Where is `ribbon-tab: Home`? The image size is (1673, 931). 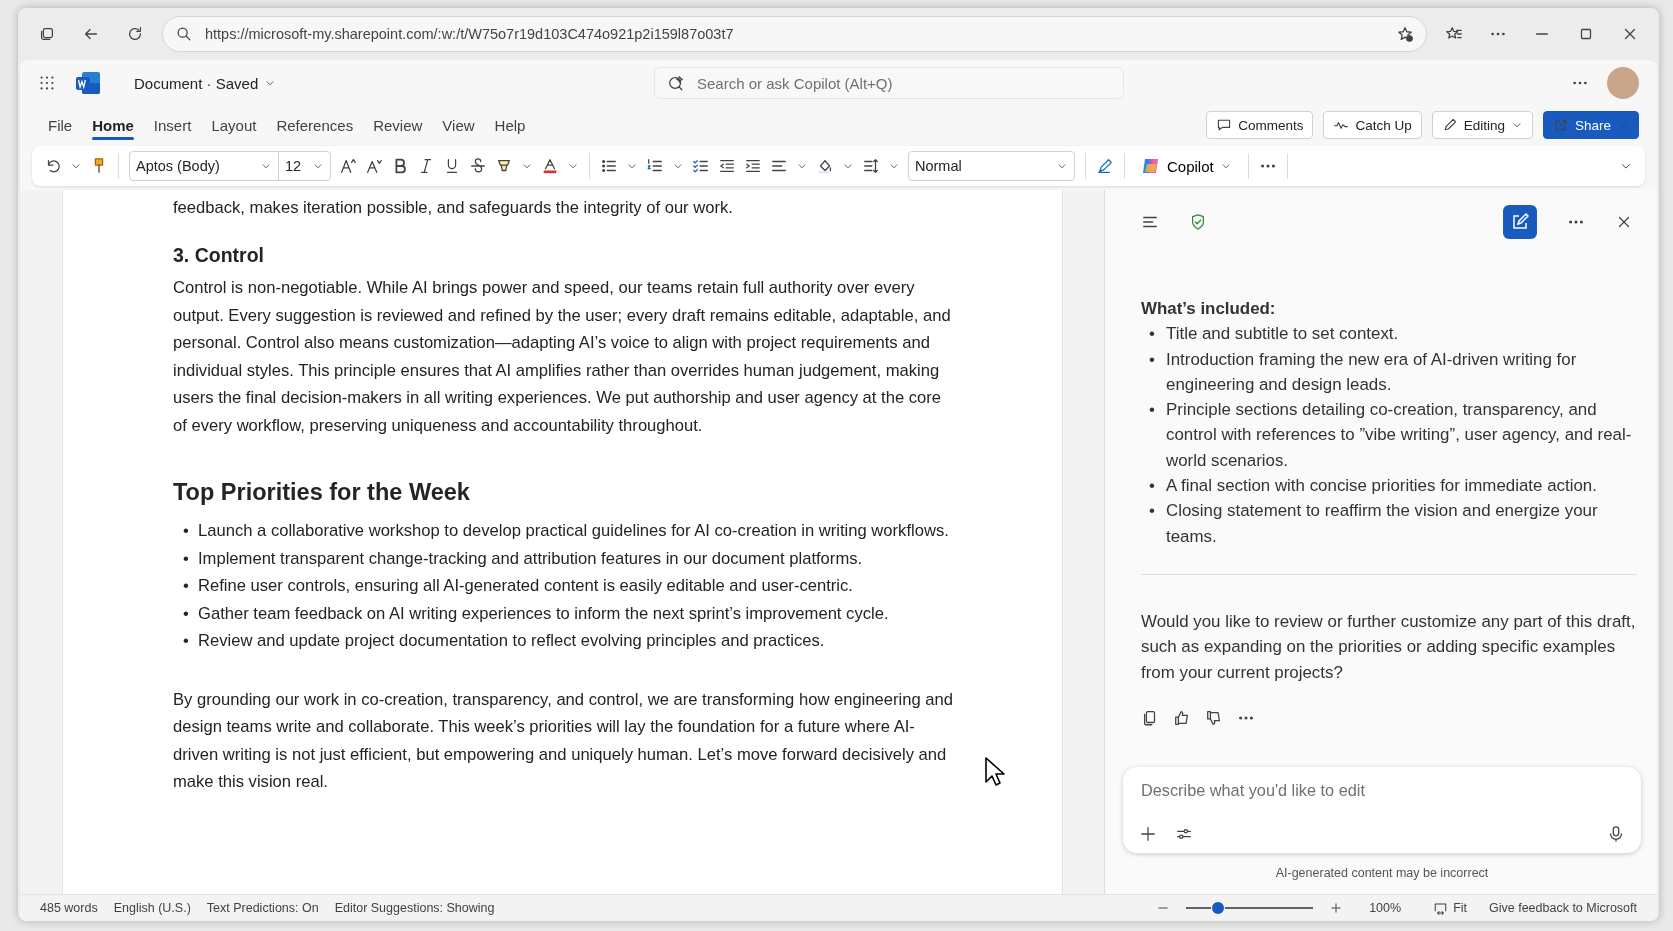
ribbon-tab: Home is located at coordinates (113, 125).